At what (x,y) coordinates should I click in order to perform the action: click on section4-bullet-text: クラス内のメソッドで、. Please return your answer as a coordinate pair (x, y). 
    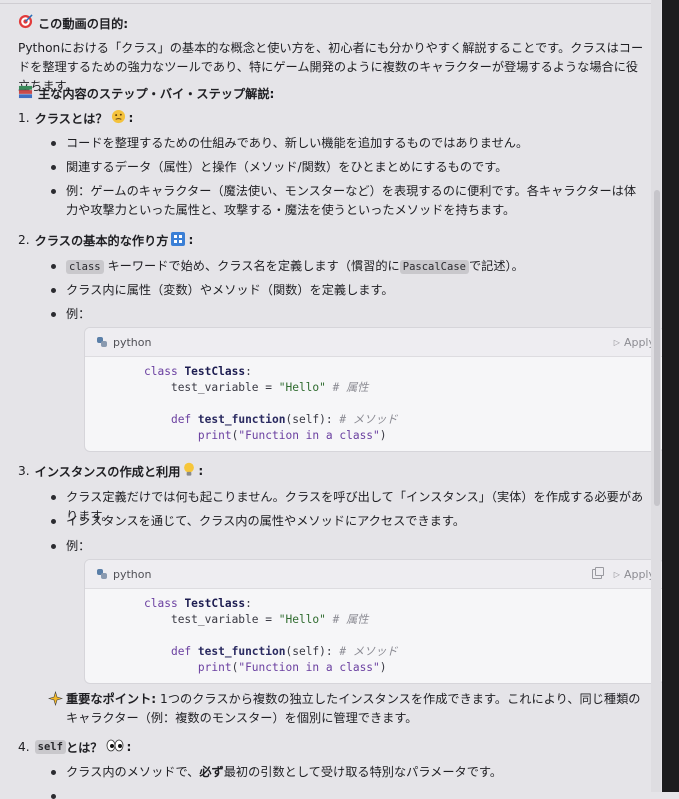
    Looking at the image, I should click on (133, 772).